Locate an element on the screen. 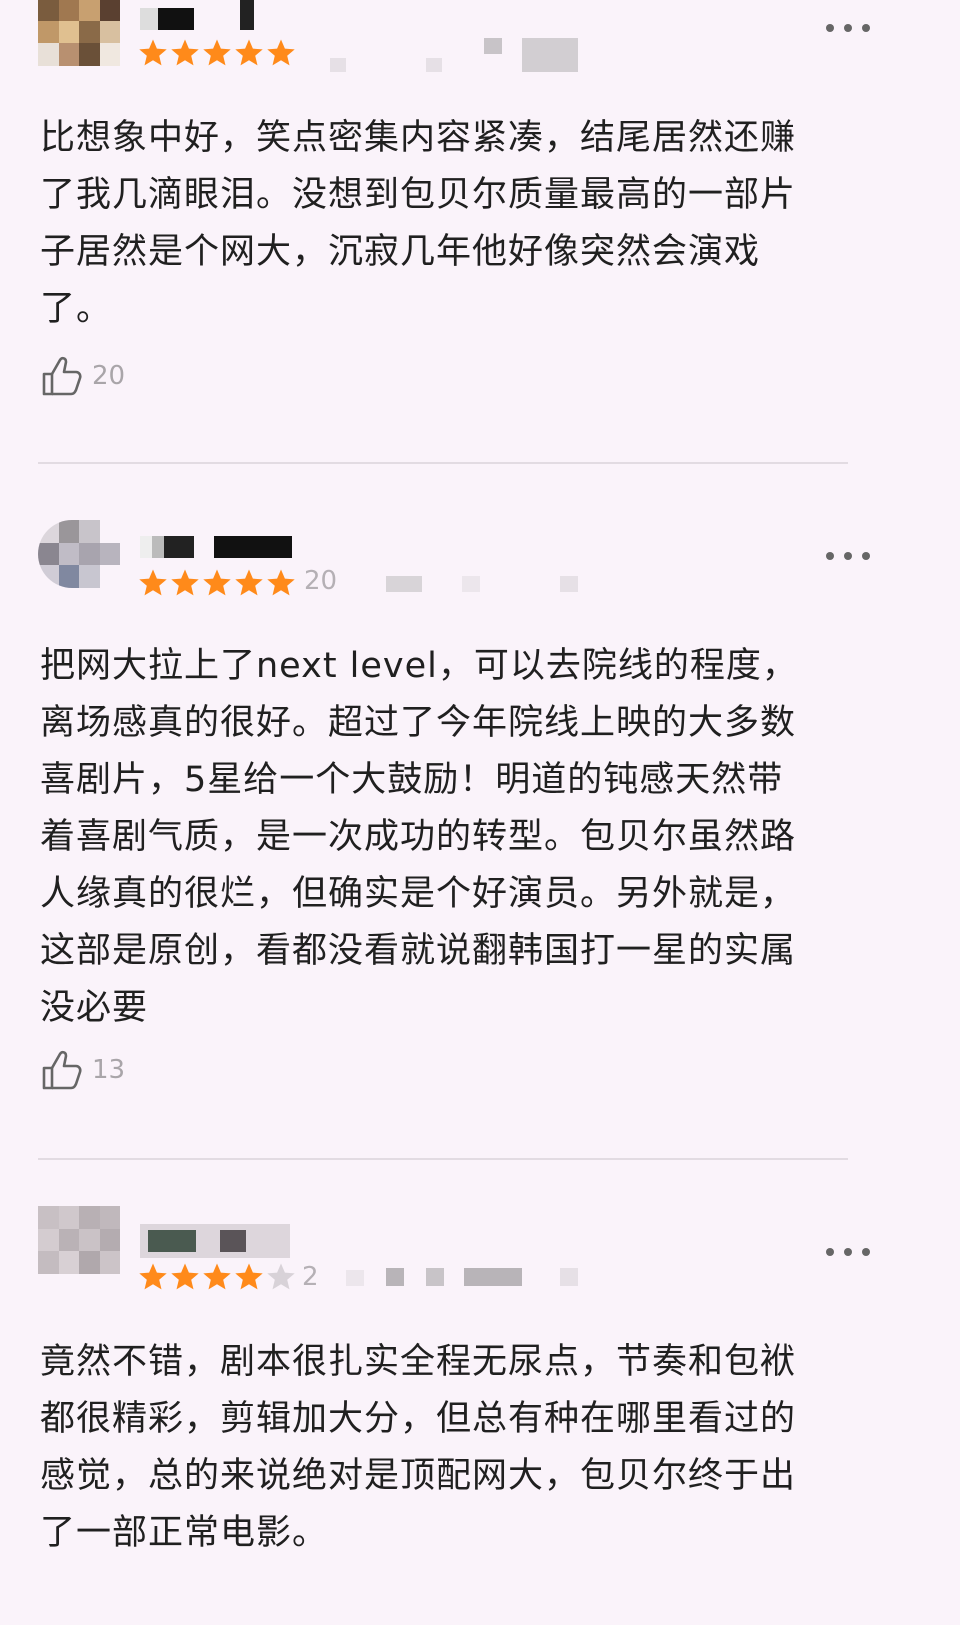 The image size is (960, 1625). review-meta: 20 is located at coordinates (321, 581).